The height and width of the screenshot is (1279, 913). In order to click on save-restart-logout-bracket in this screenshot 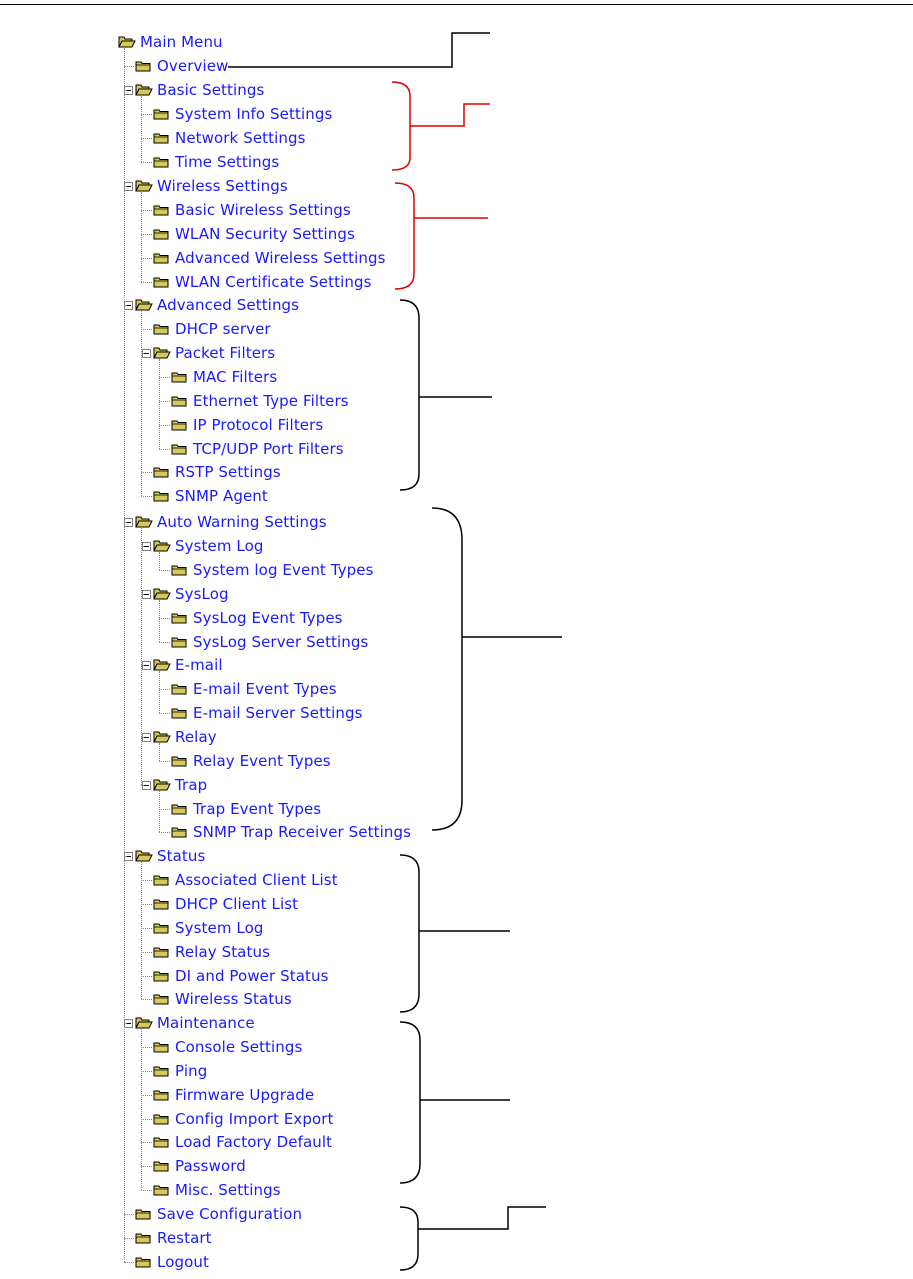, I will do `click(409, 1238)`.